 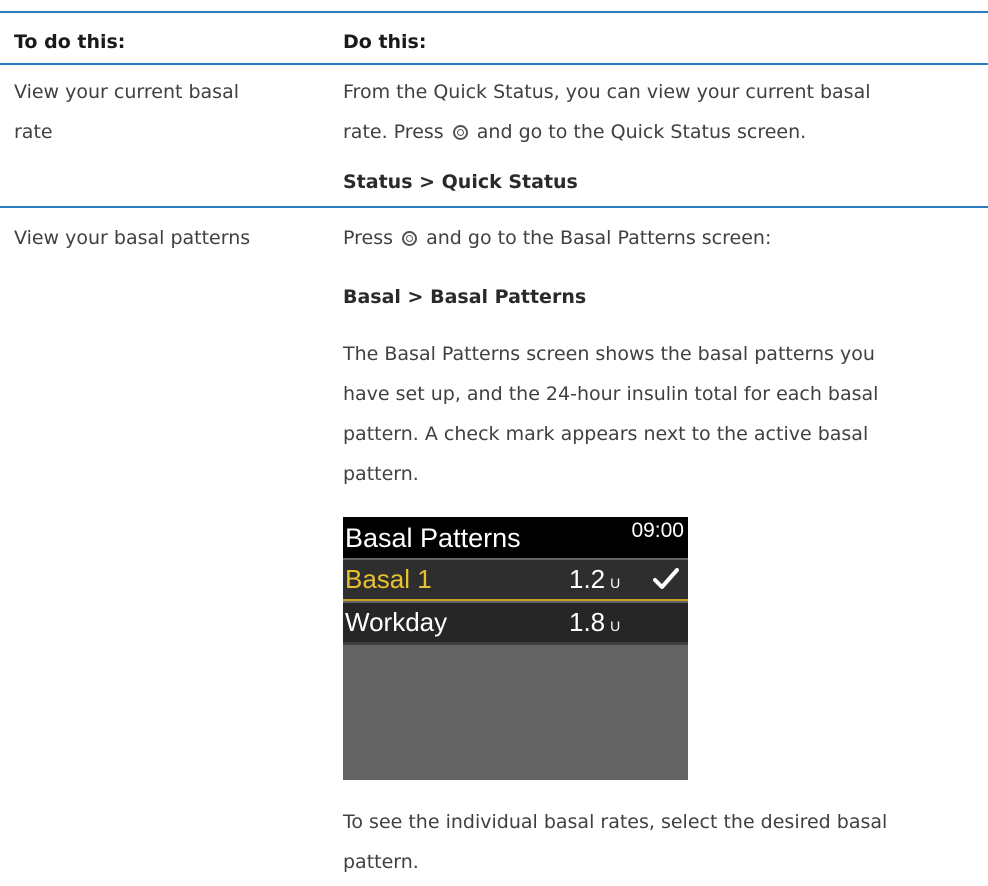 I want to click on row1-task: View your current basal rate, so click(x=164, y=112).